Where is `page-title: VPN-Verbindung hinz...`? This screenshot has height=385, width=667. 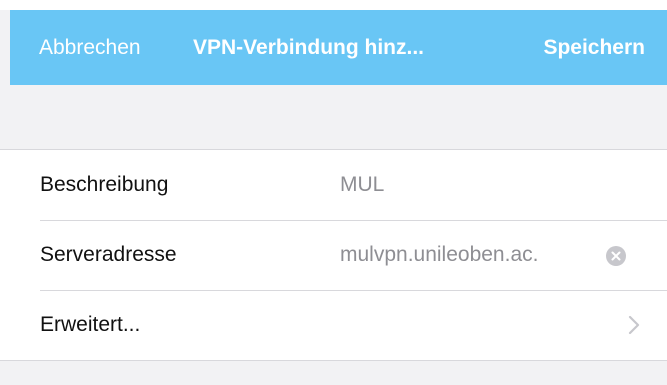
page-title: VPN-Verbindung hinz... is located at coordinates (308, 47).